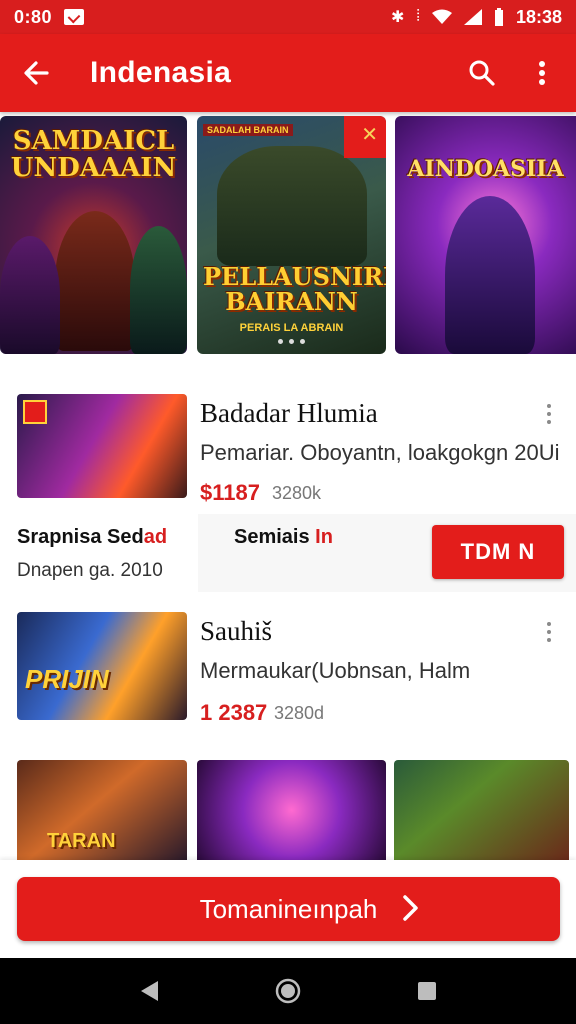  Describe the element at coordinates (95, 281) in the screenshot. I see `banner-1-figure` at that location.